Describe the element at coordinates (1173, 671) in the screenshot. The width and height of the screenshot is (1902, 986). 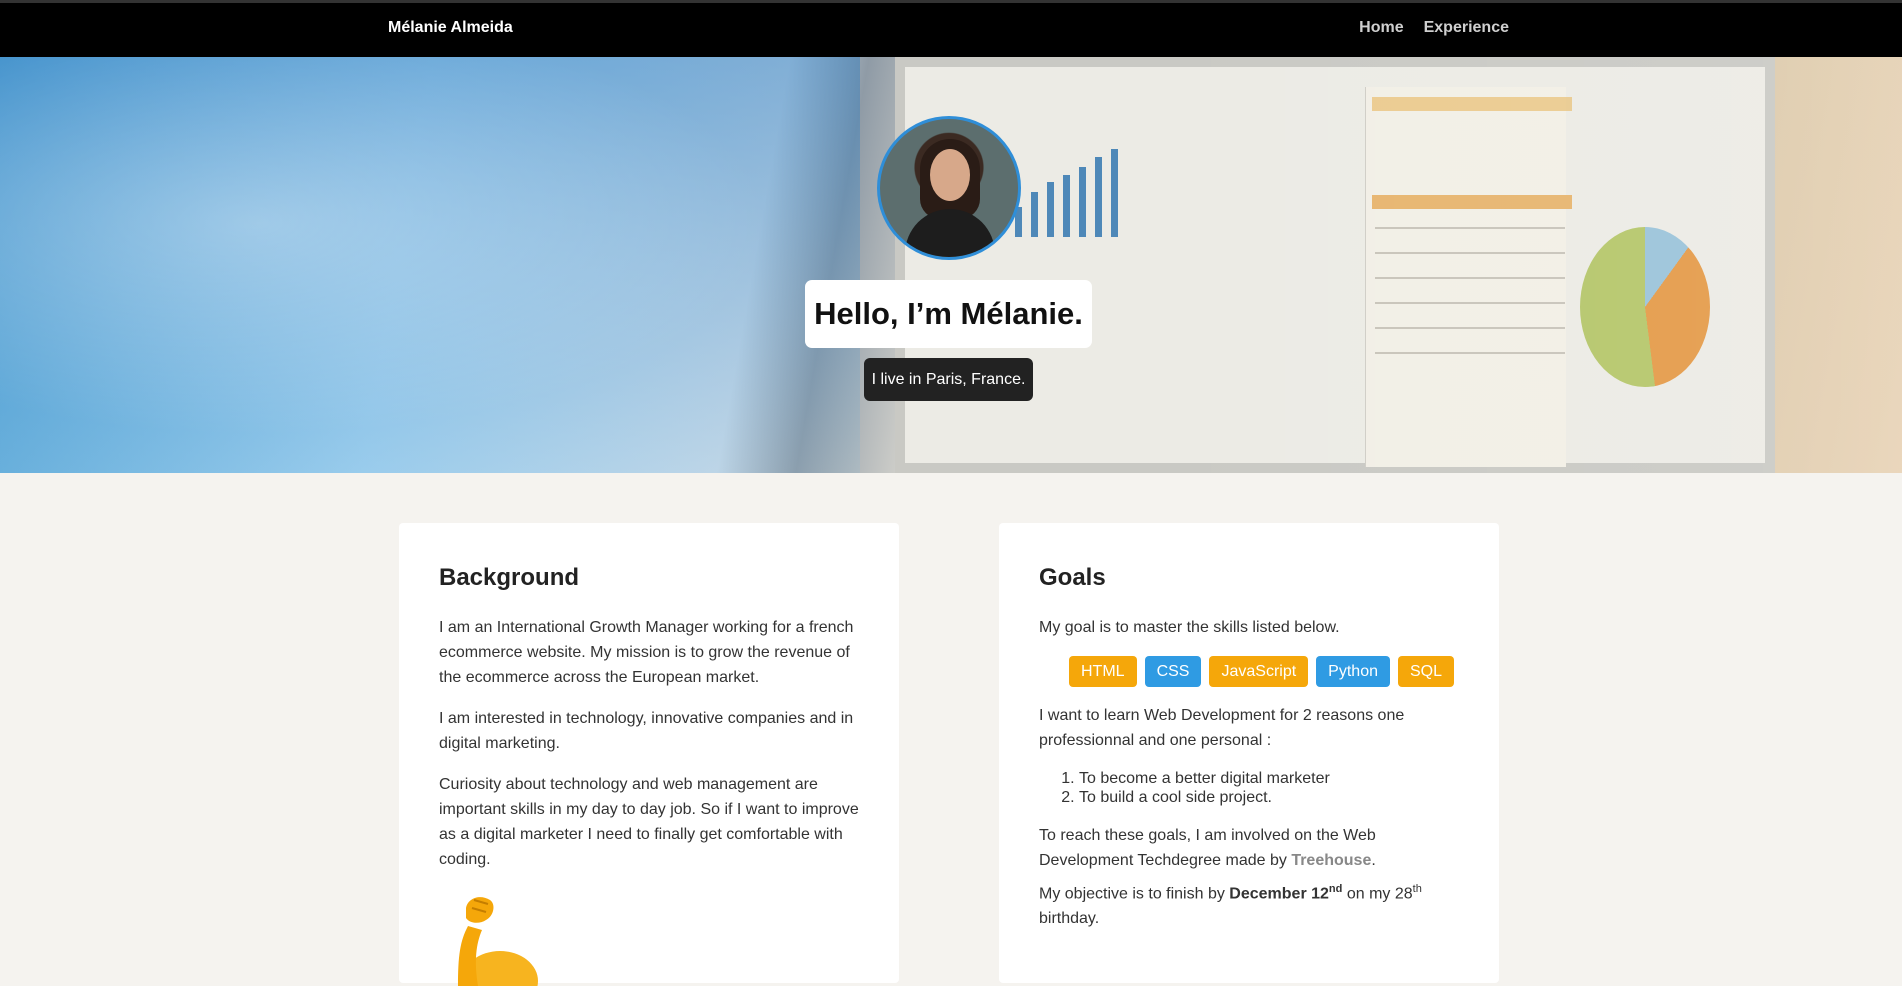
I see `skill-badge-css: CSS` at that location.